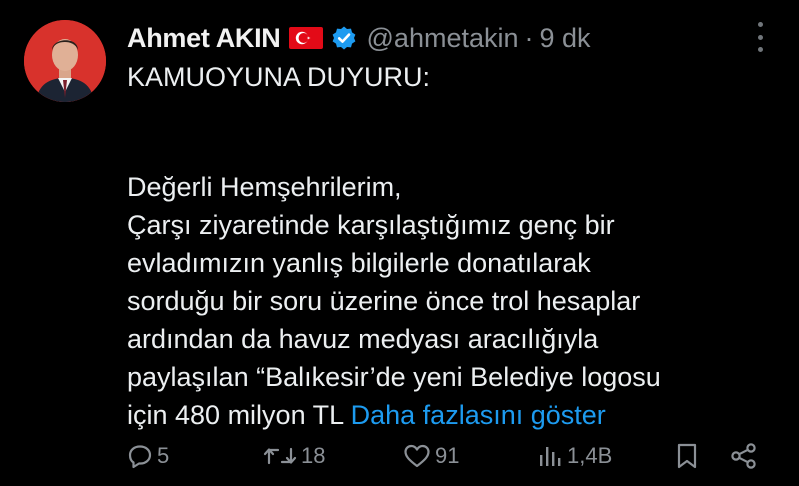 The height and width of the screenshot is (486, 799). I want to click on post-line: ardından da havuz medyası aracılığıyla, so click(363, 339).